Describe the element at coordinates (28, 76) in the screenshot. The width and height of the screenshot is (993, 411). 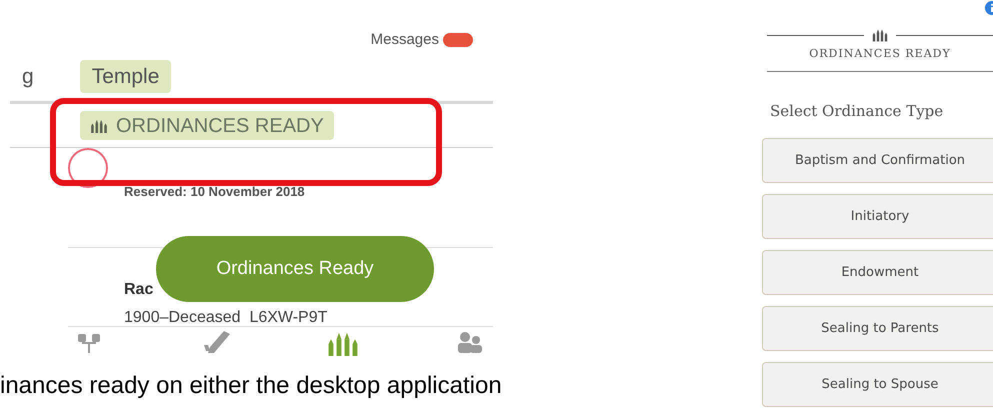
I see `nav-tab: g` at that location.